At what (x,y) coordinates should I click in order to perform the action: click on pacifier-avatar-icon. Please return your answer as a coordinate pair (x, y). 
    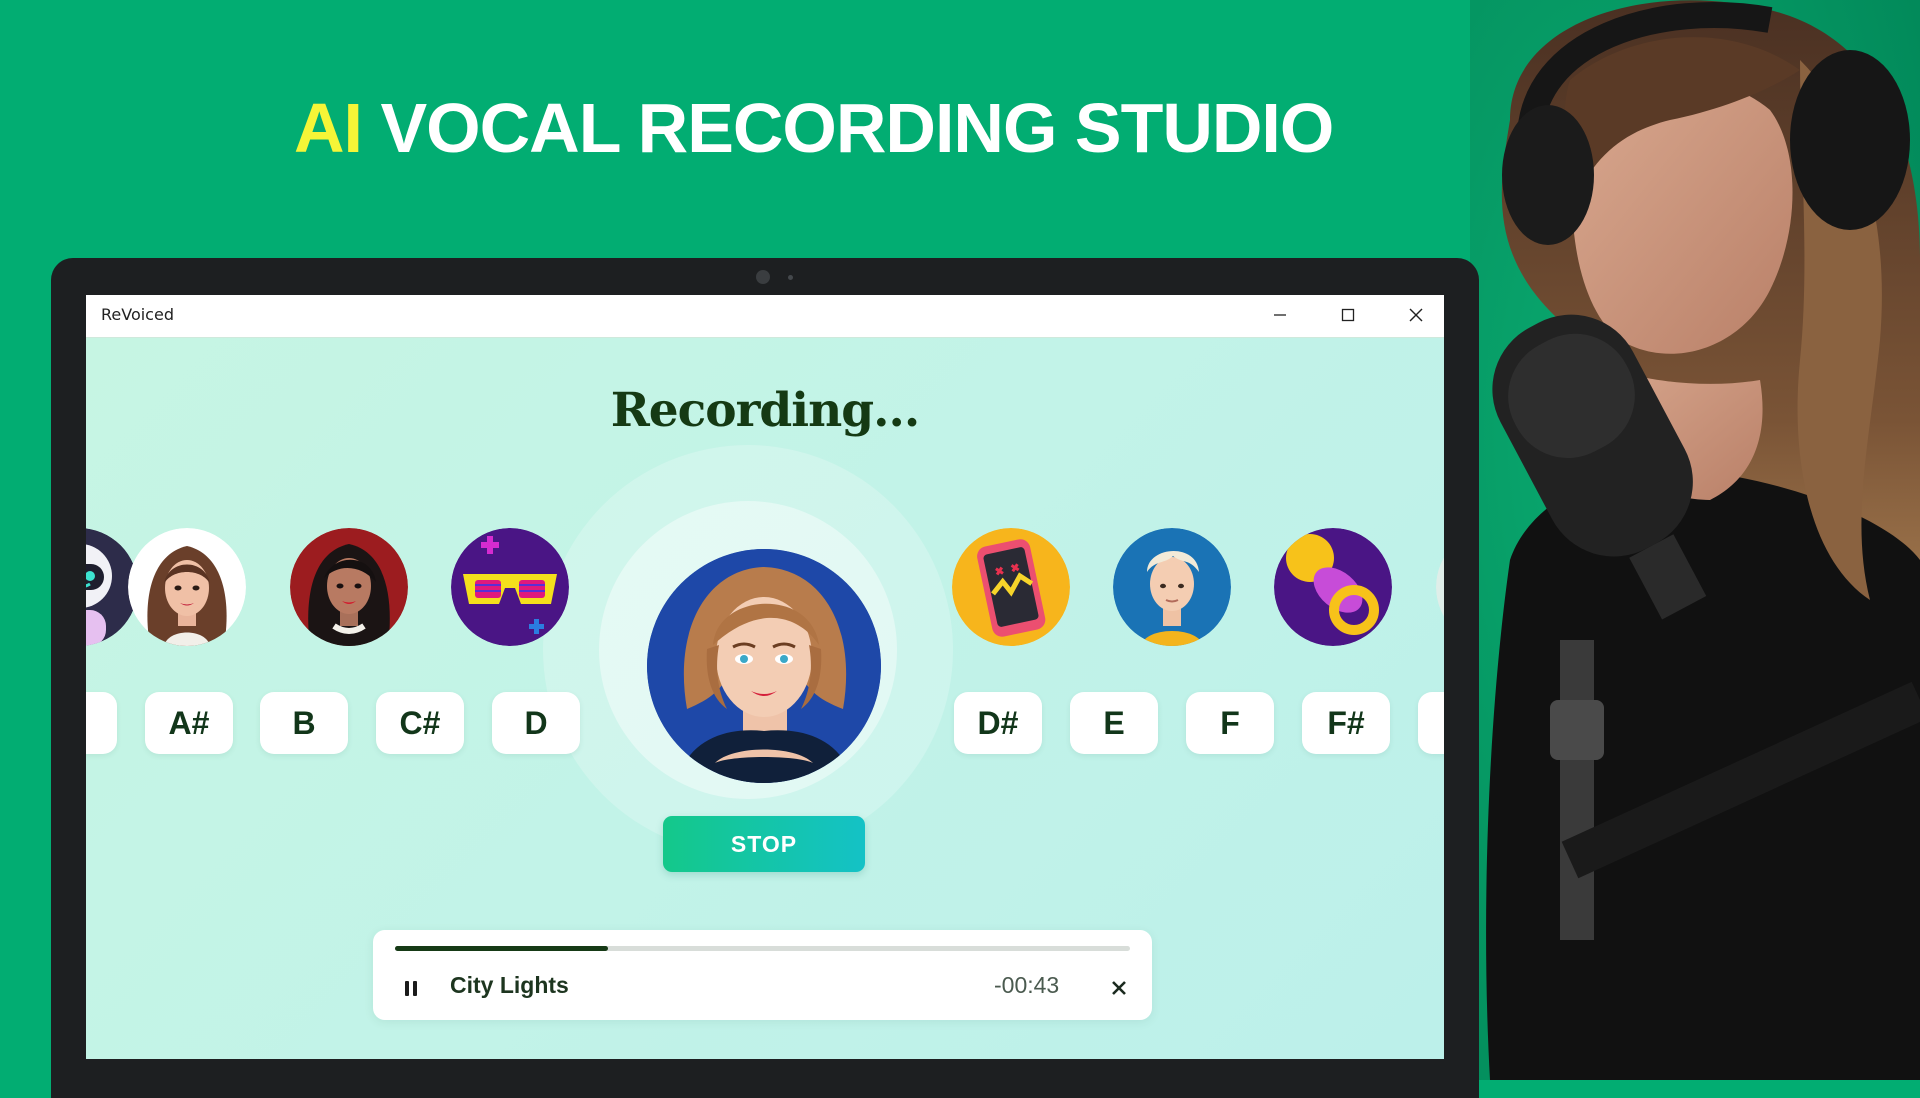
    Looking at the image, I should click on (1333, 587).